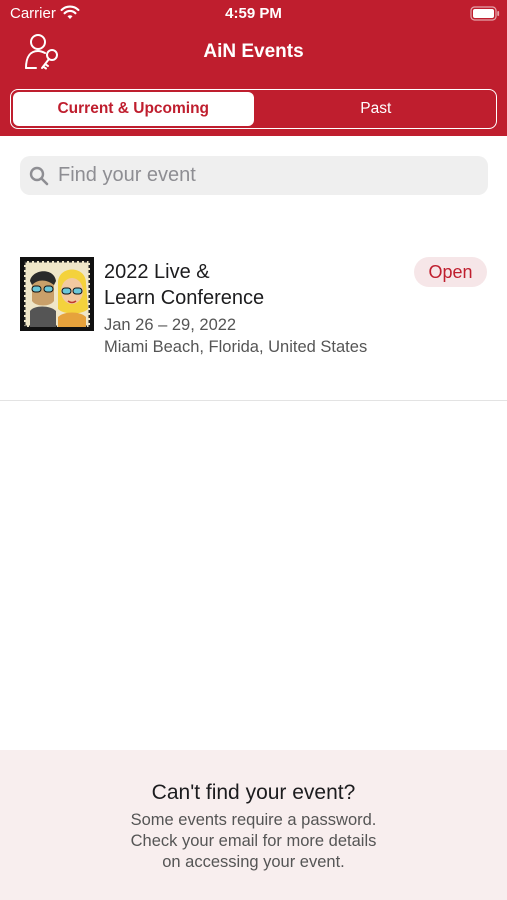 The image size is (507, 900). I want to click on status-bar: Carrier 4:59 PM, so click(253, 14).